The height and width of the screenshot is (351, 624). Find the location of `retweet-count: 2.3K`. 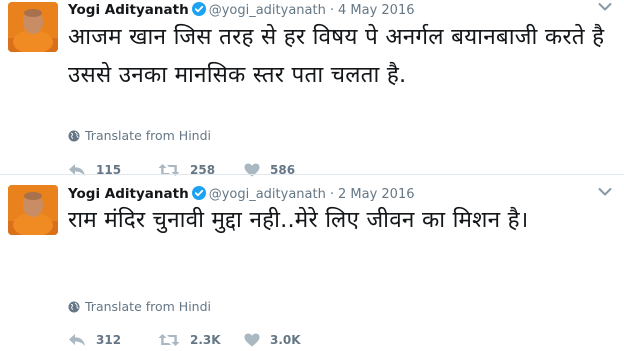

retweet-count: 2.3K is located at coordinates (205, 340).